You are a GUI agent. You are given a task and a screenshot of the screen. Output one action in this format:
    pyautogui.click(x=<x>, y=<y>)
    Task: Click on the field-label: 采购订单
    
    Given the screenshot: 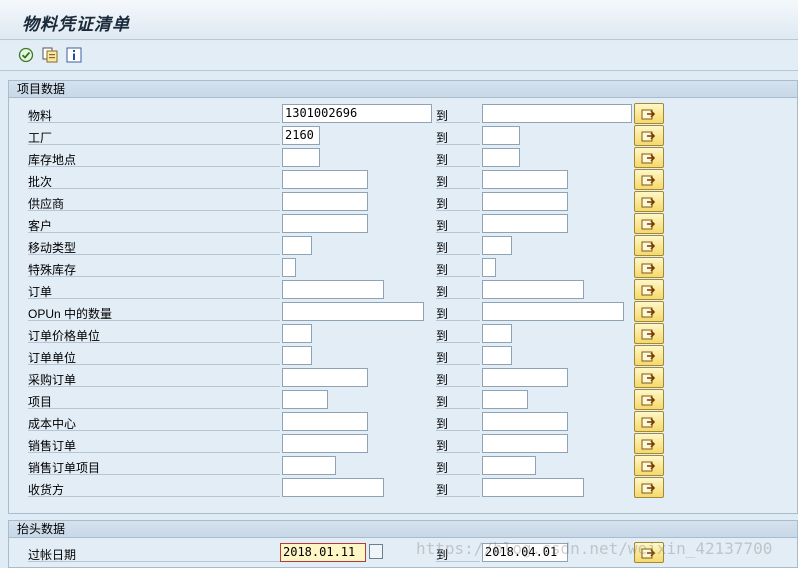 What is the action you would take?
    pyautogui.click(x=154, y=379)
    